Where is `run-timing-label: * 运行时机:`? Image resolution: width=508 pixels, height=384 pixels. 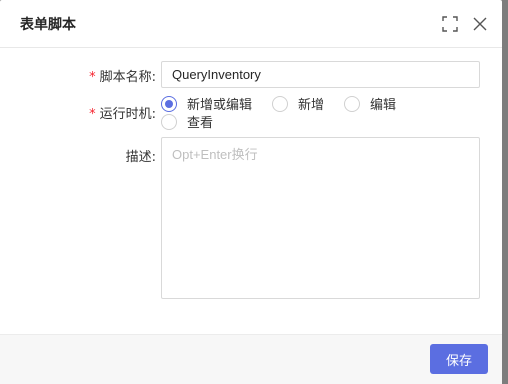
run-timing-label: * 运行时机: is located at coordinates (122, 114).